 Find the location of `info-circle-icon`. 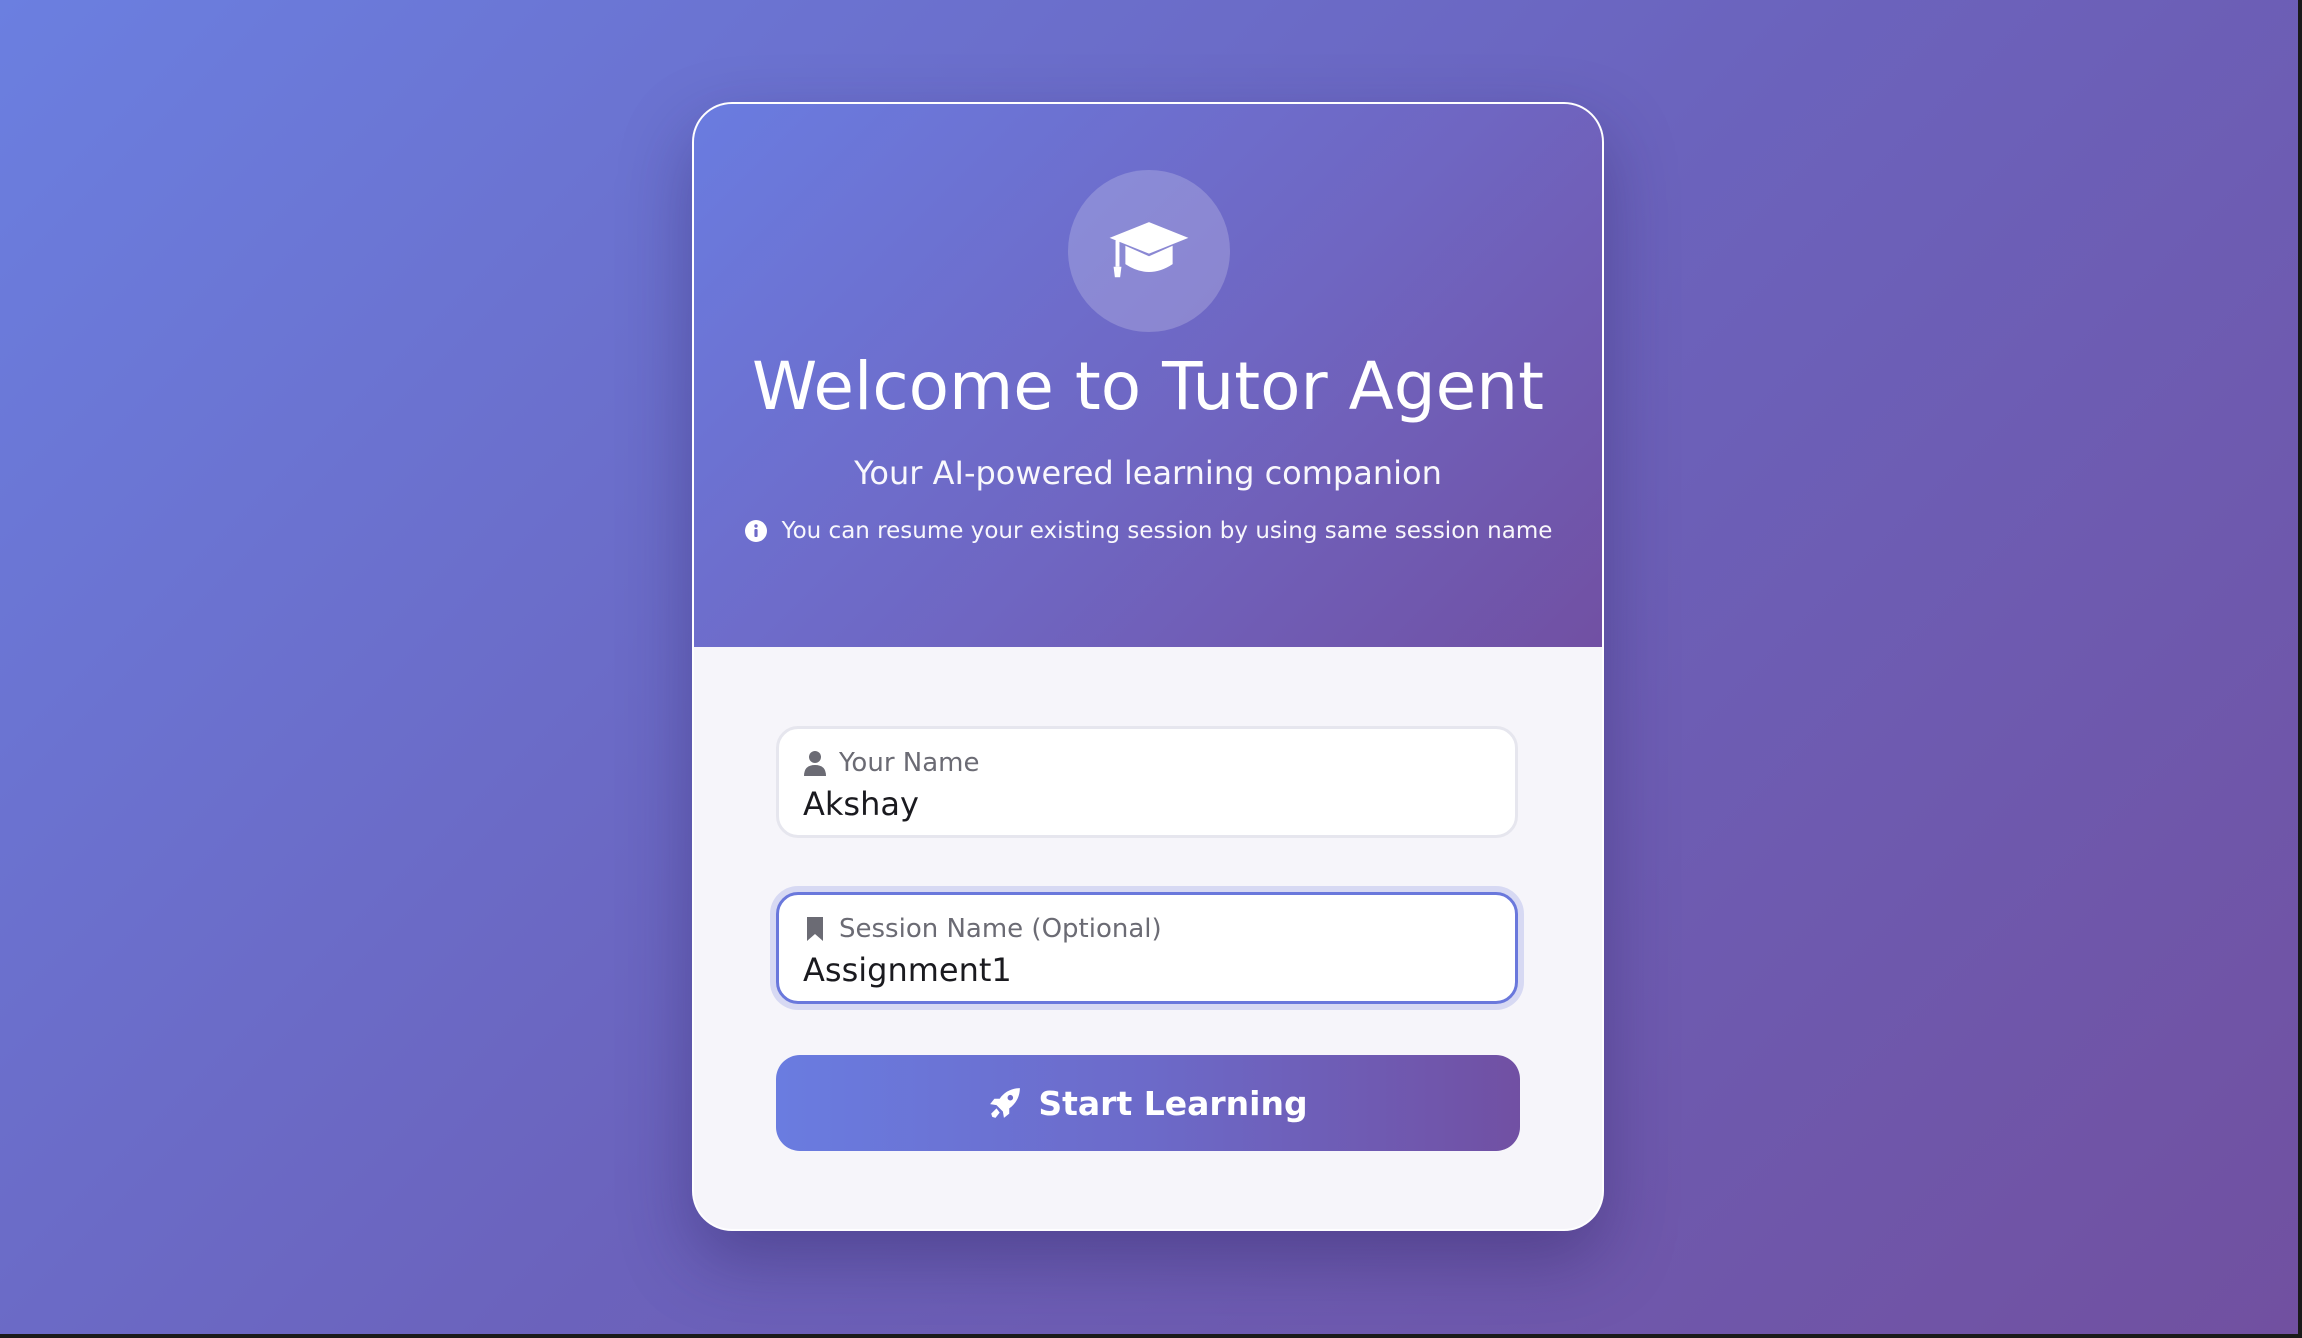

info-circle-icon is located at coordinates (755, 531).